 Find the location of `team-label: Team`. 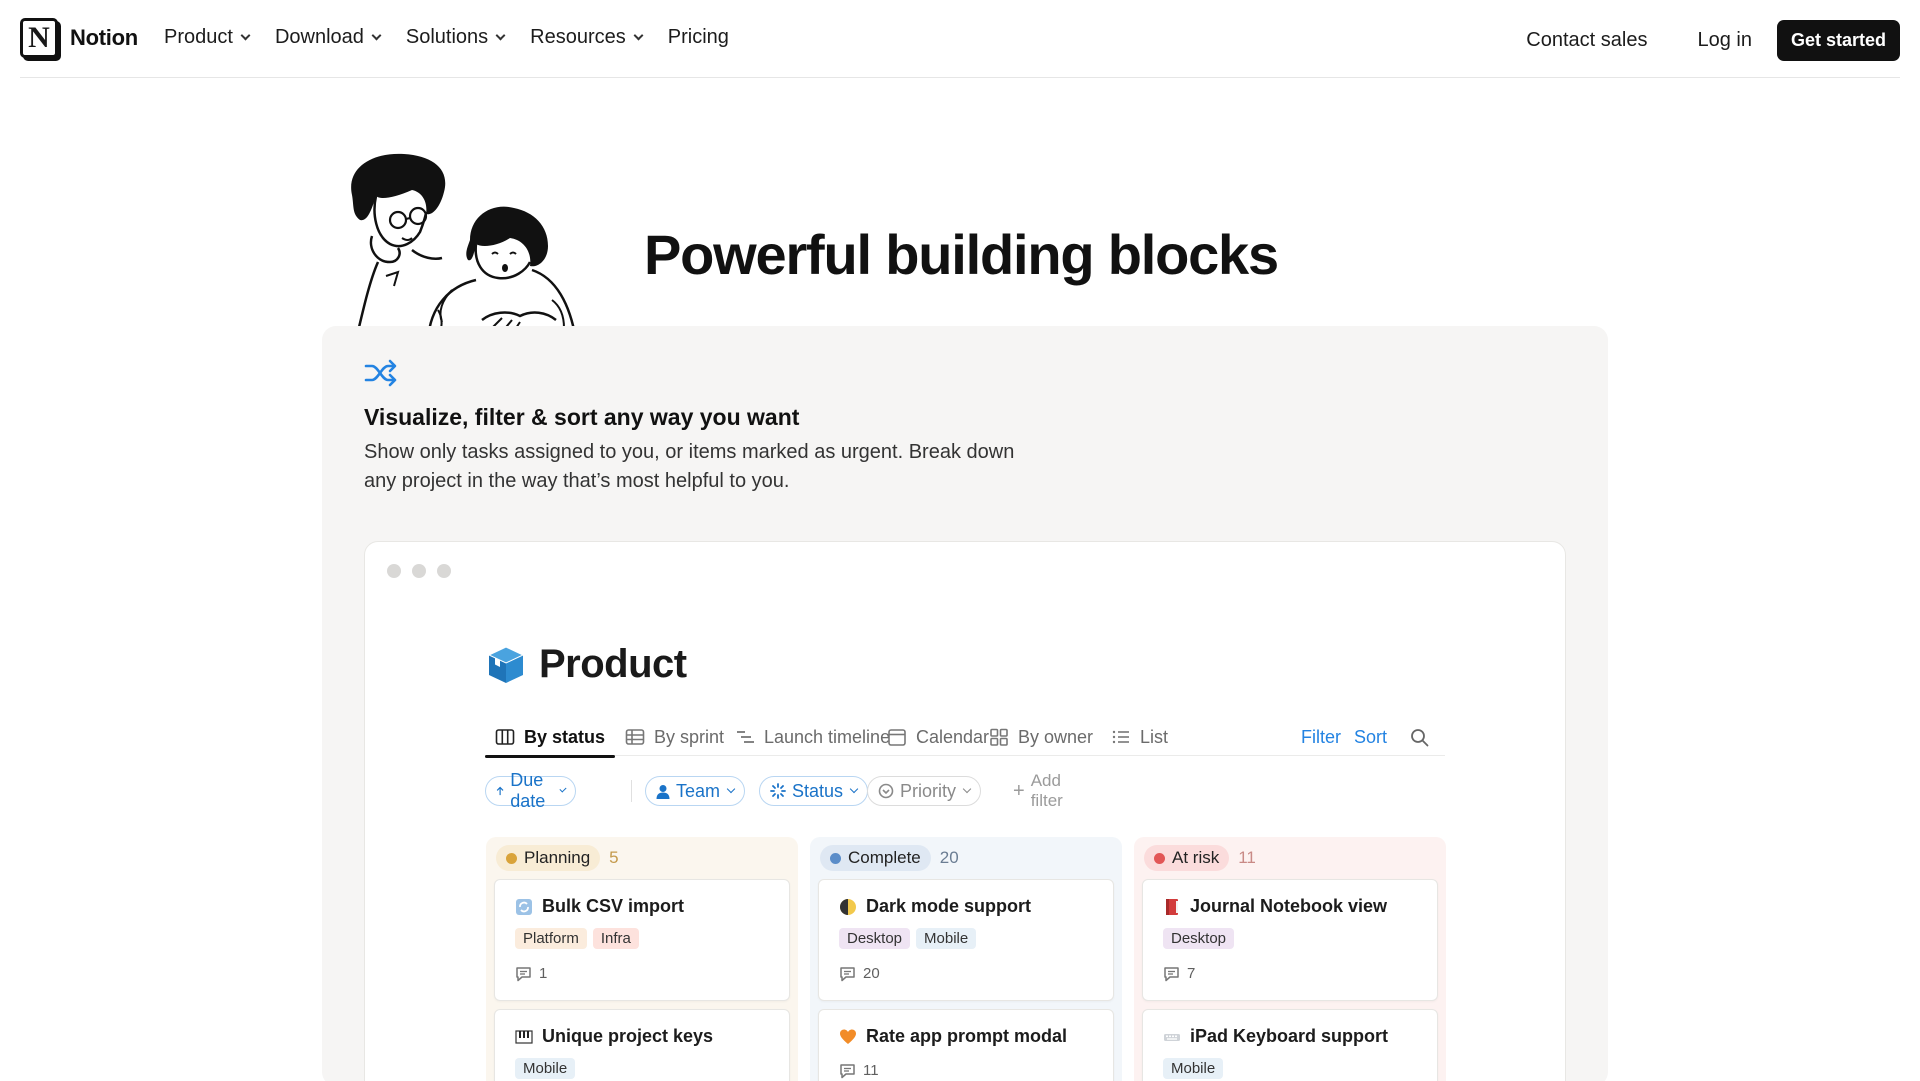

team-label: Team is located at coordinates (698, 790).